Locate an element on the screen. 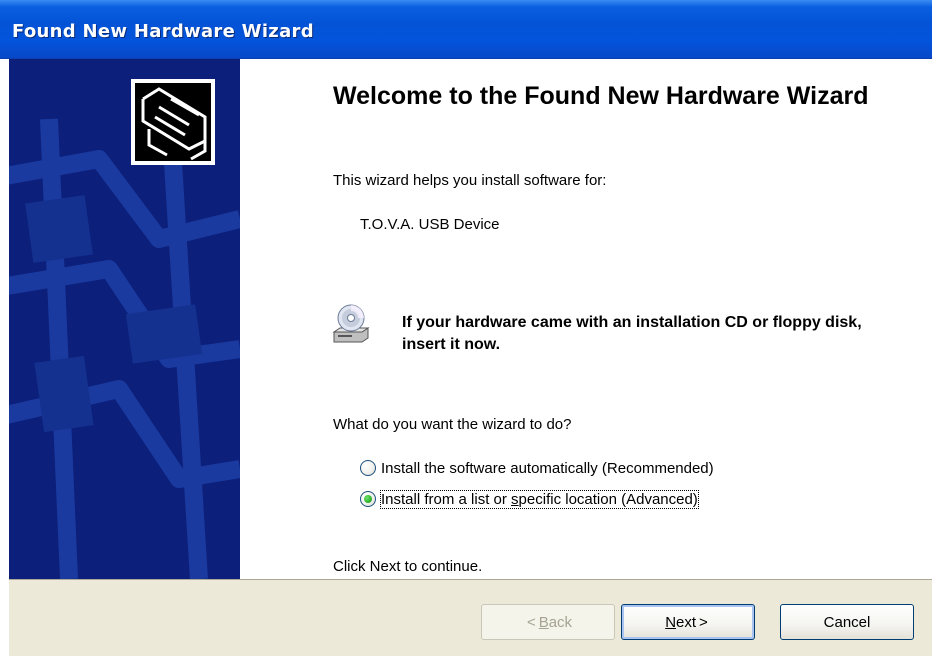  radio-install-automatically is located at coordinates (368, 468).